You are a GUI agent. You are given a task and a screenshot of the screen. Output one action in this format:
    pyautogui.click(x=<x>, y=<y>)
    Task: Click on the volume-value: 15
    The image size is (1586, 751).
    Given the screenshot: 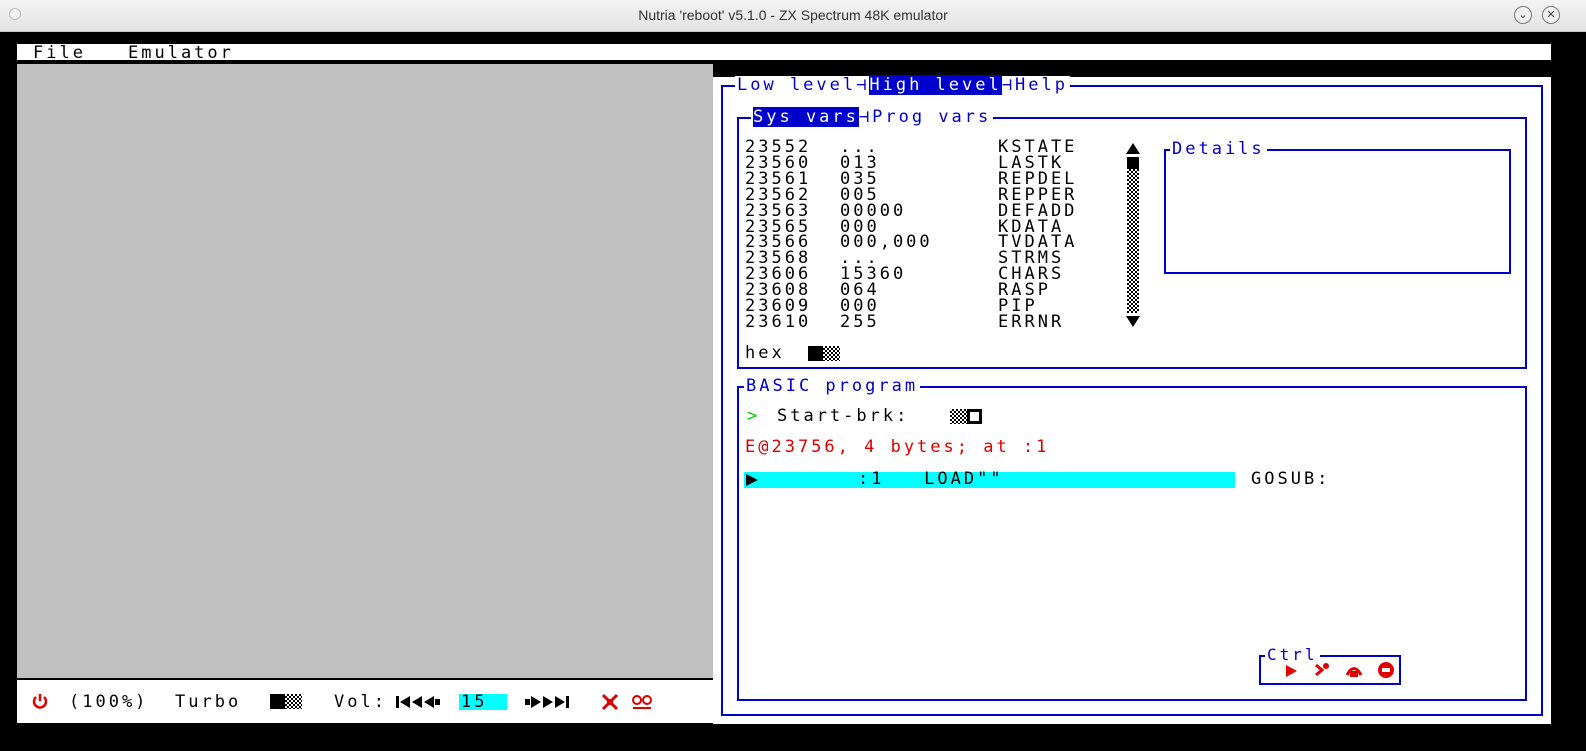 What is the action you would take?
    pyautogui.click(x=474, y=702)
    